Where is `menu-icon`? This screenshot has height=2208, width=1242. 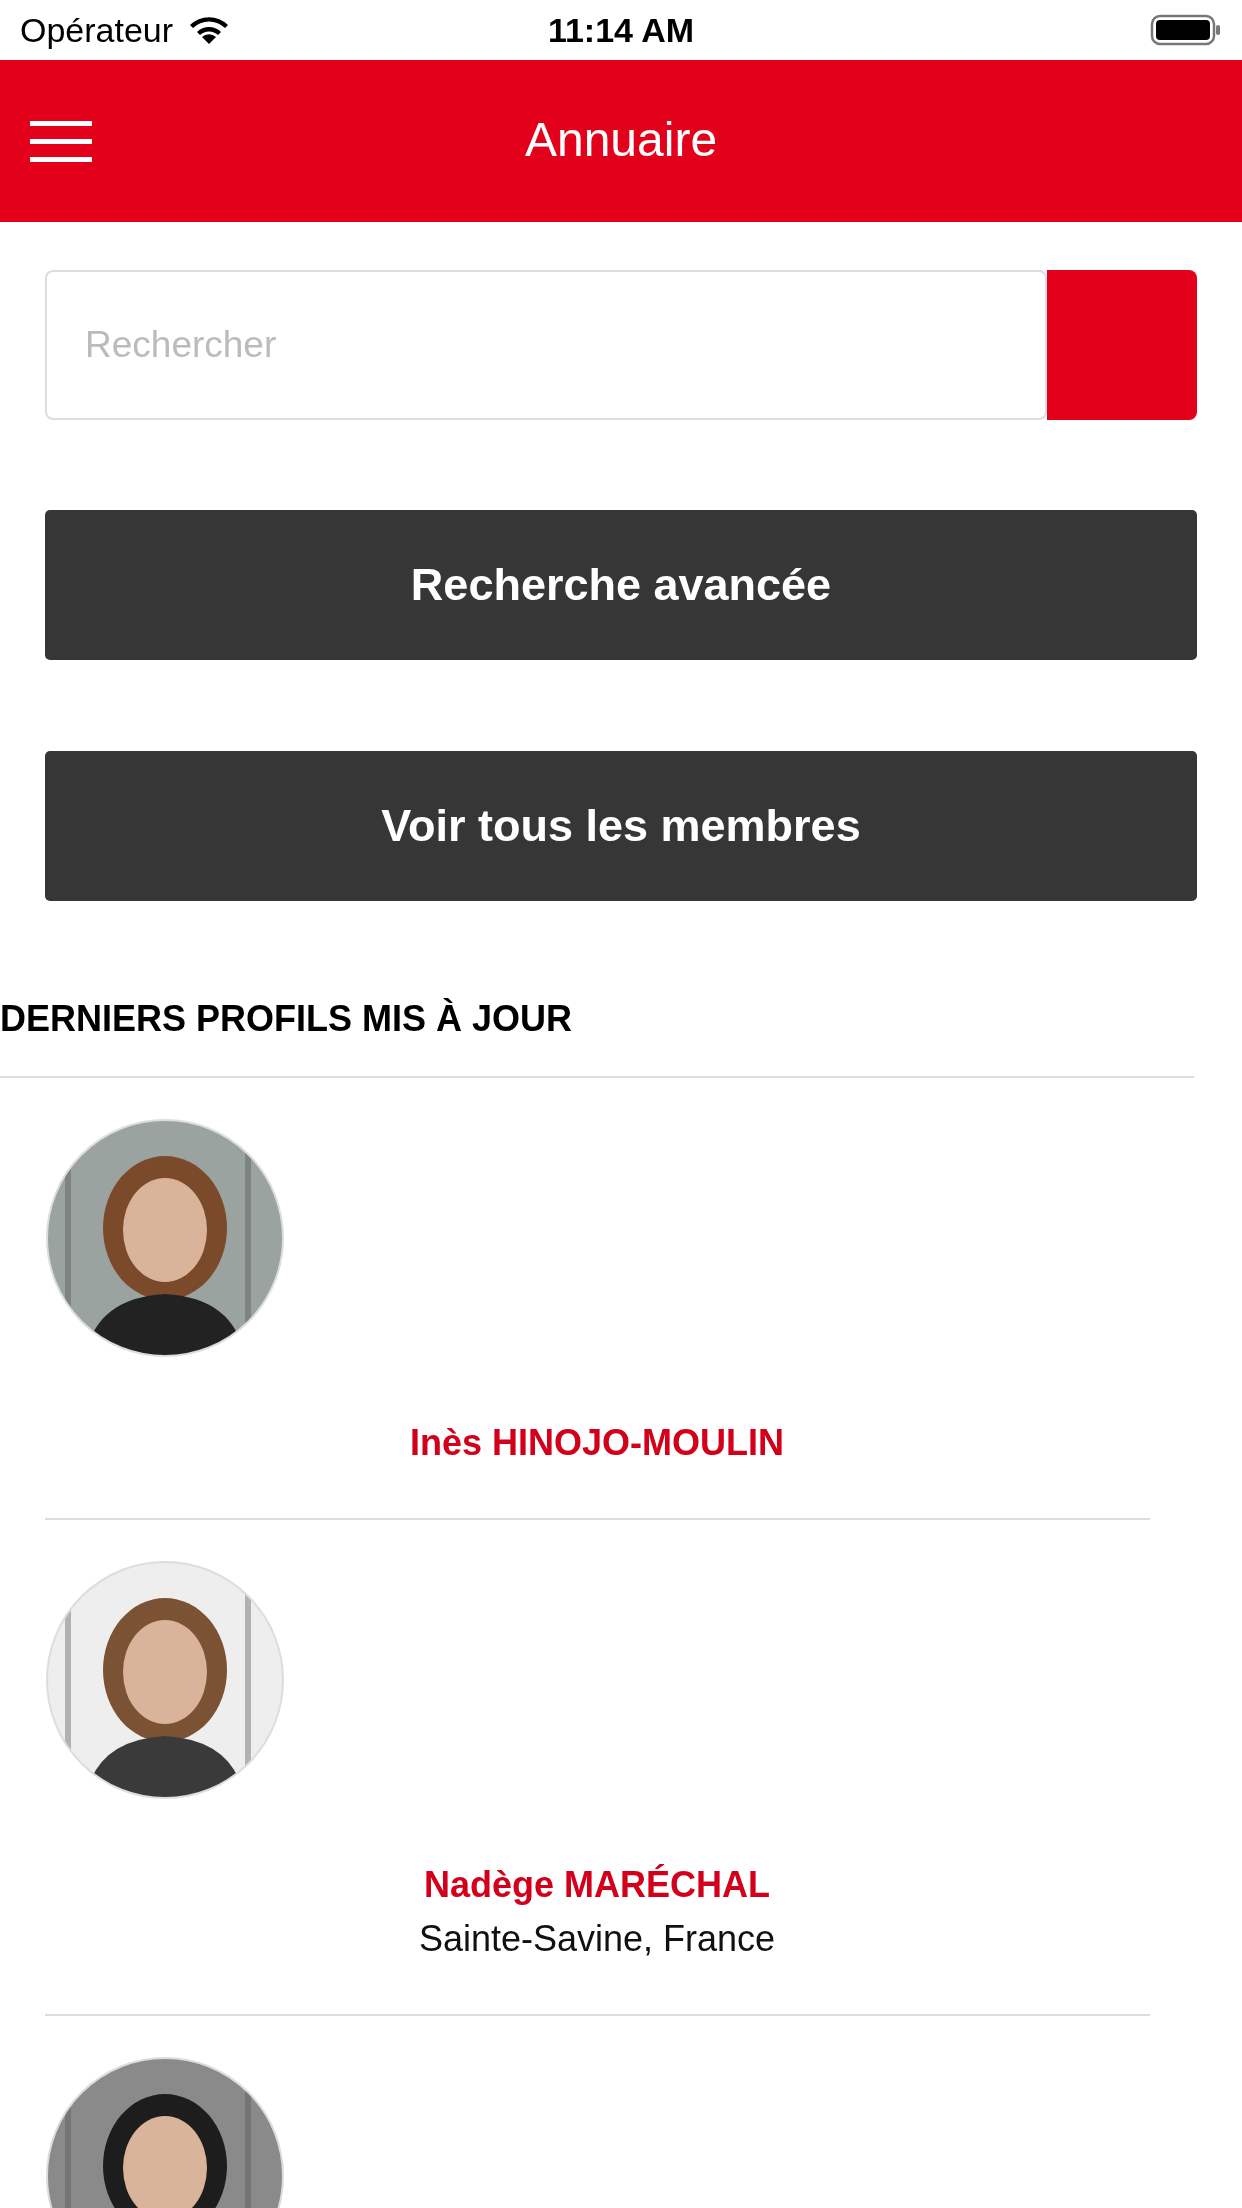 menu-icon is located at coordinates (61, 141).